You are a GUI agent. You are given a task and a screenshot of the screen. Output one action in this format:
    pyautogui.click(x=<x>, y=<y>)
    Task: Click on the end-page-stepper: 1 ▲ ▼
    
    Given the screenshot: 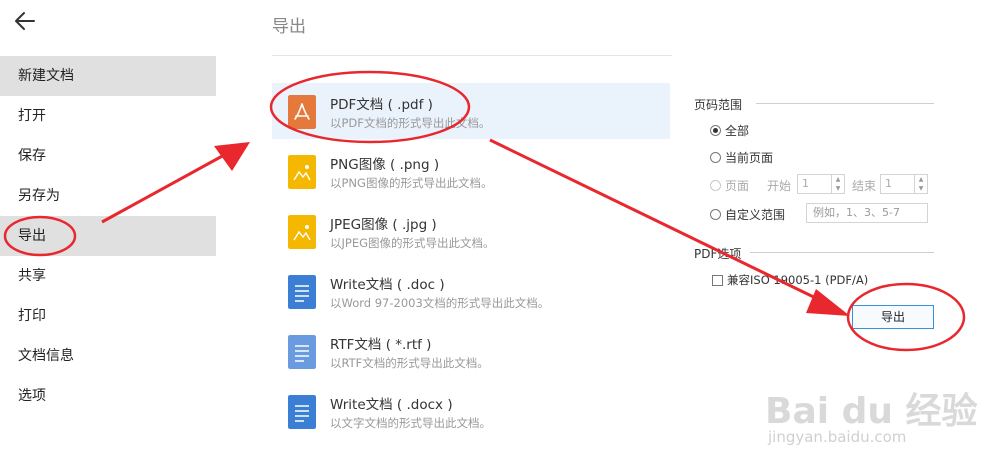 What is the action you would take?
    pyautogui.click(x=904, y=184)
    